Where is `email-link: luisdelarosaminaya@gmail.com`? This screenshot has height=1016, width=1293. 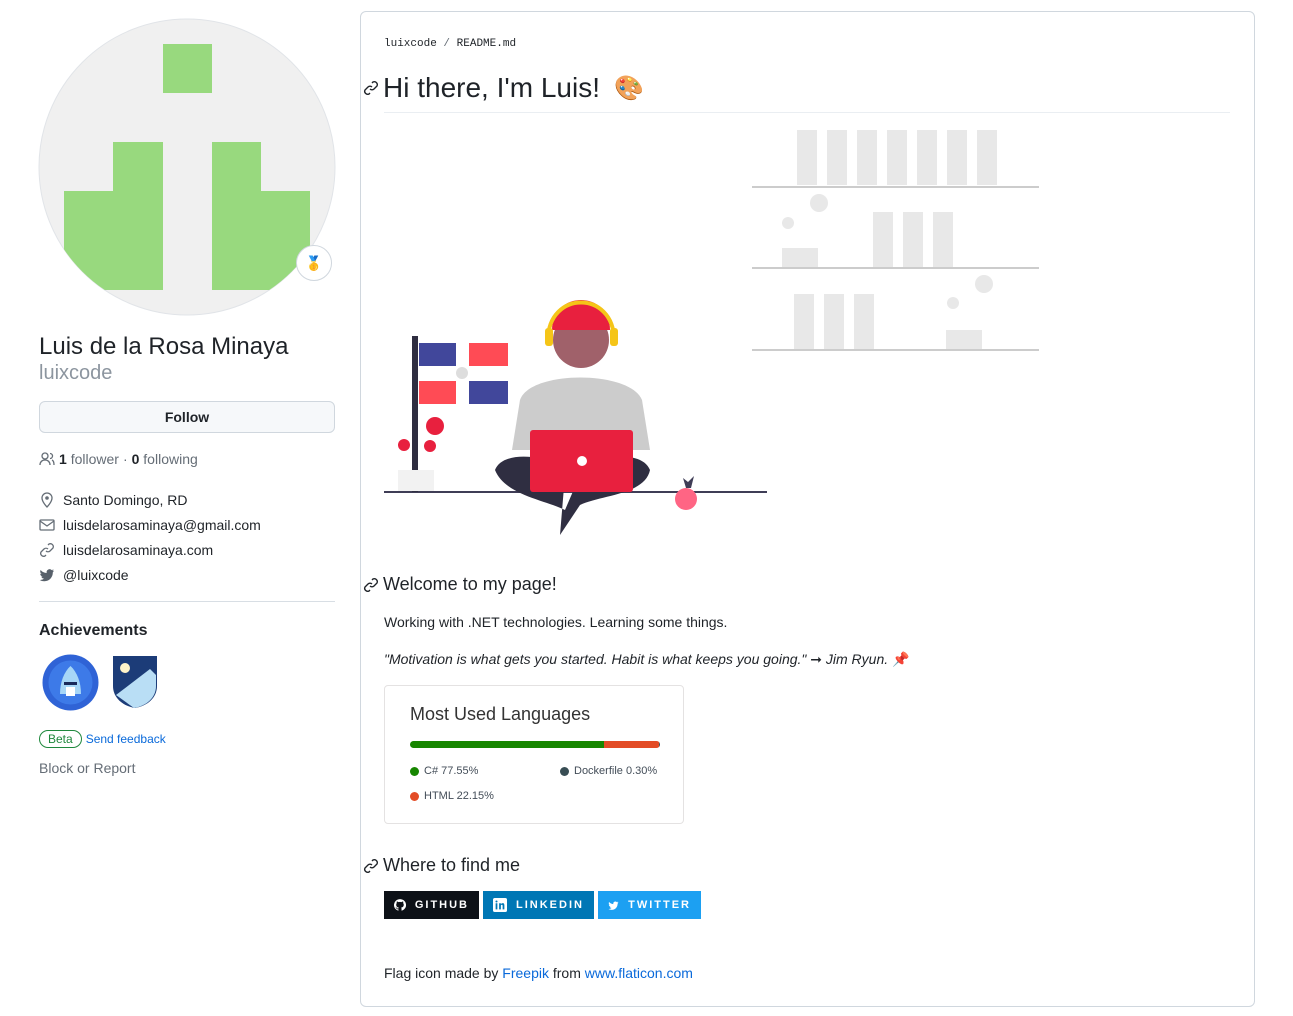 email-link: luisdelarosaminaya@gmail.com is located at coordinates (150, 525).